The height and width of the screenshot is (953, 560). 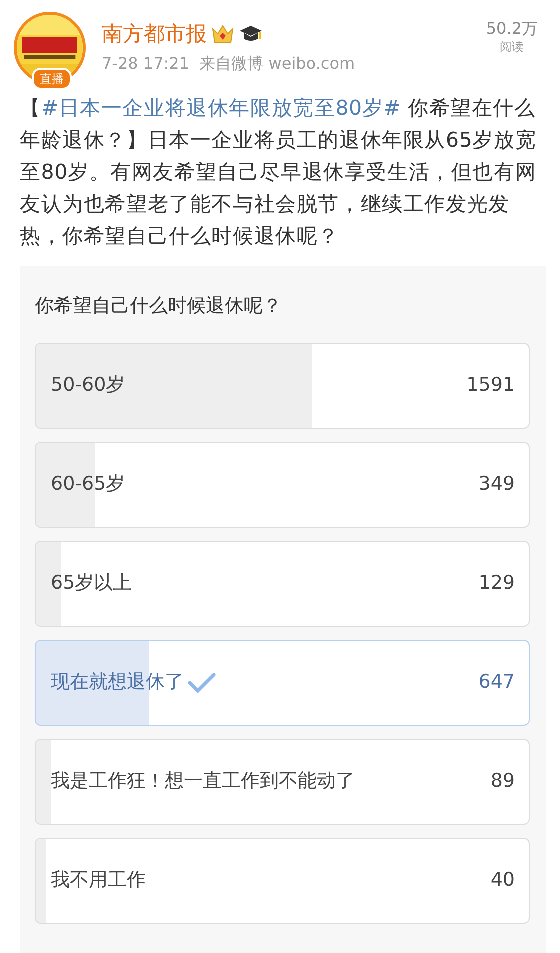 What do you see at coordinates (98, 880) in the screenshot?
I see `option-label: 我不用工作` at bounding box center [98, 880].